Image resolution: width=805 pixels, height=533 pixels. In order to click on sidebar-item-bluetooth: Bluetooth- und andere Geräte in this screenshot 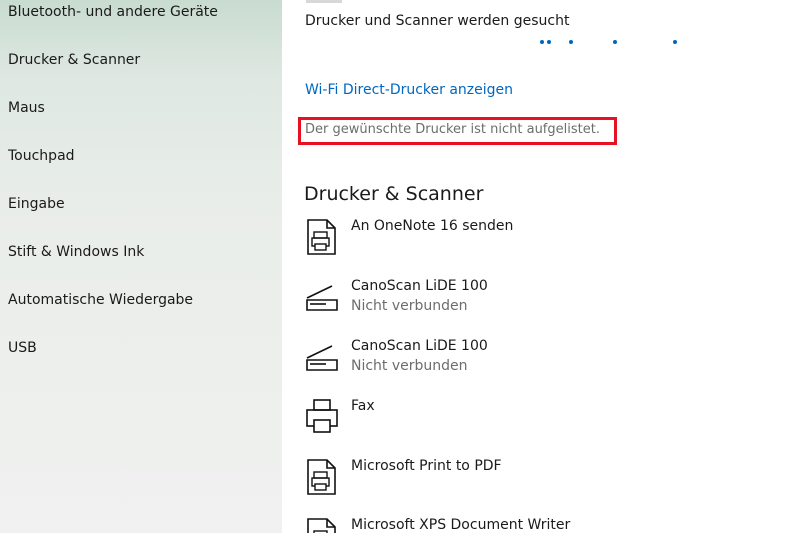, I will do `click(113, 12)`.